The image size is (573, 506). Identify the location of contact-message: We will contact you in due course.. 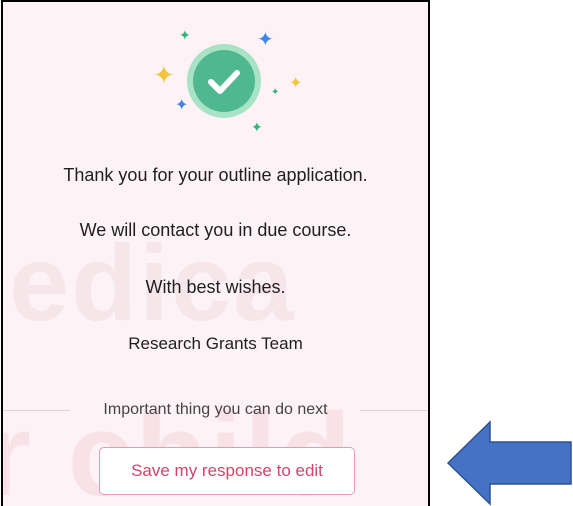
(215, 230).